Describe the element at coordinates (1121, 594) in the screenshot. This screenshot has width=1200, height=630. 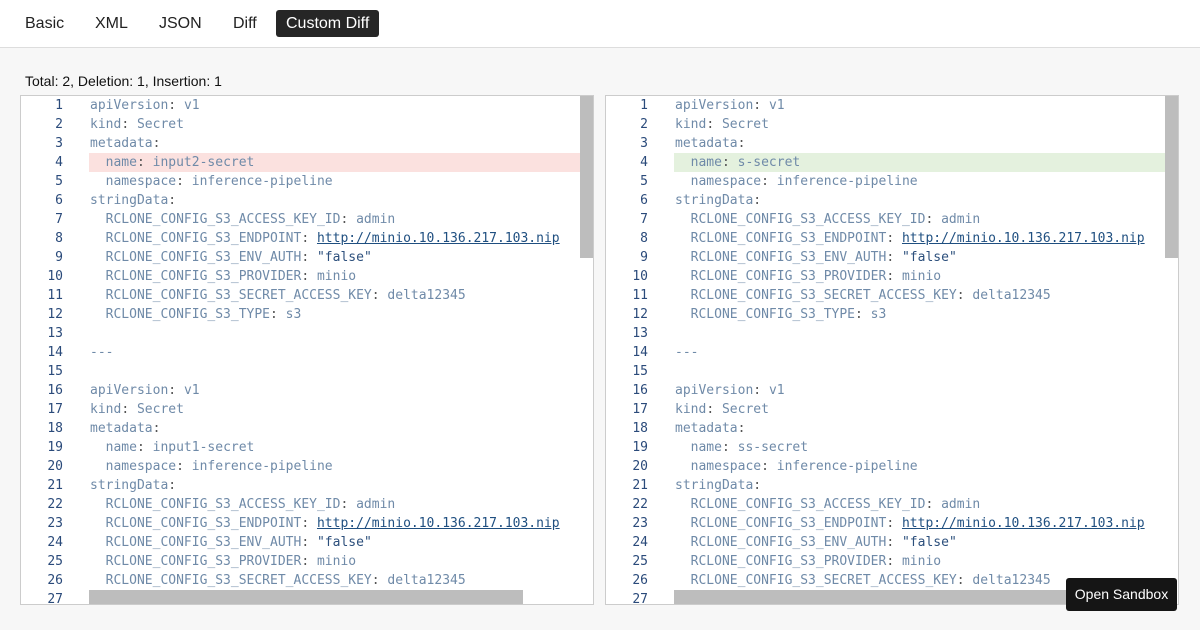
I see `open-sandbox-button: Open Sandbox` at that location.